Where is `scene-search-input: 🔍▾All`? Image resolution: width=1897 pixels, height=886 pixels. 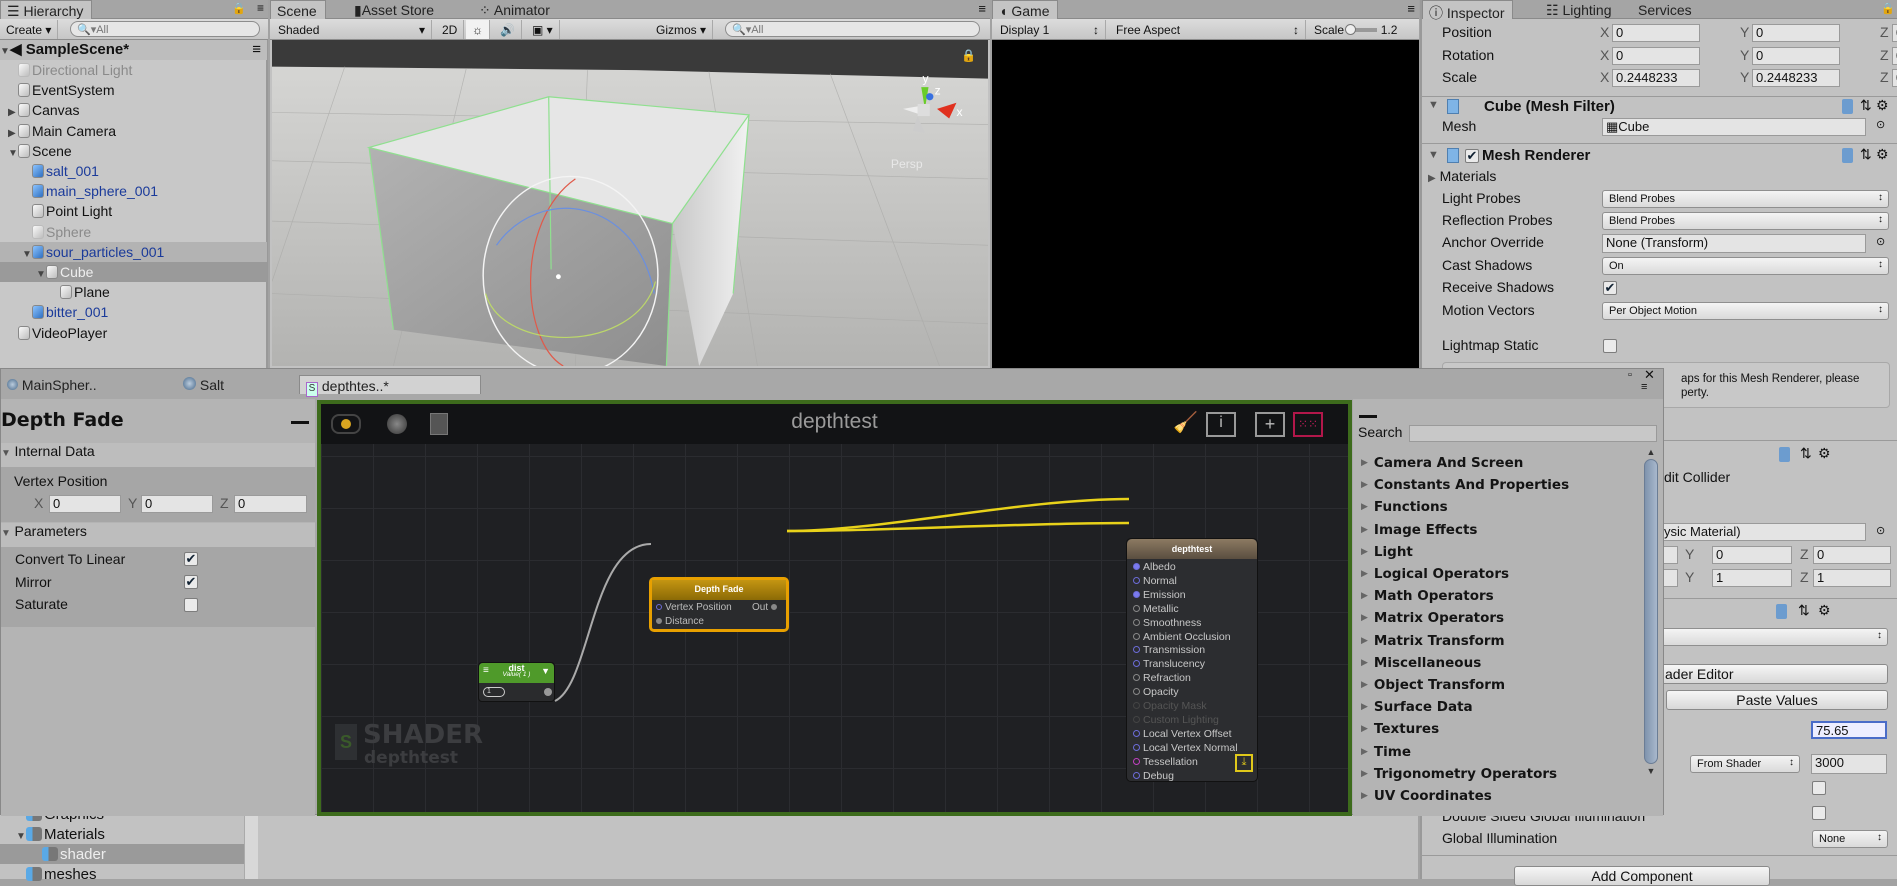 scene-search-input: 🔍▾All is located at coordinates (852, 29).